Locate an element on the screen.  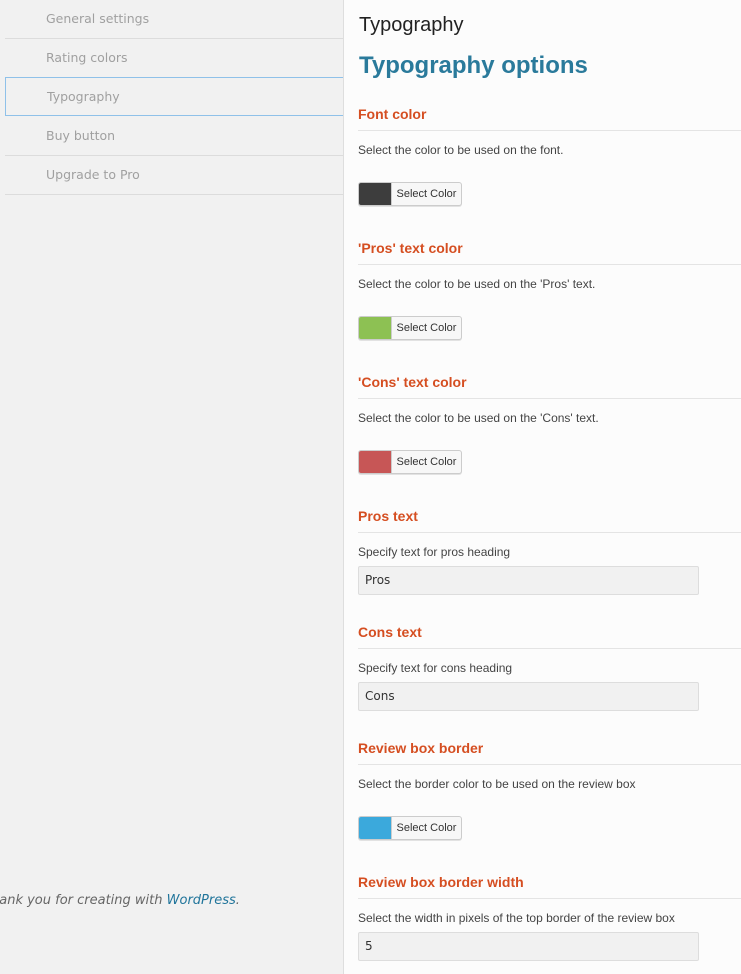
pros-color-label: 'Pros' text color is located at coordinates (410, 248).